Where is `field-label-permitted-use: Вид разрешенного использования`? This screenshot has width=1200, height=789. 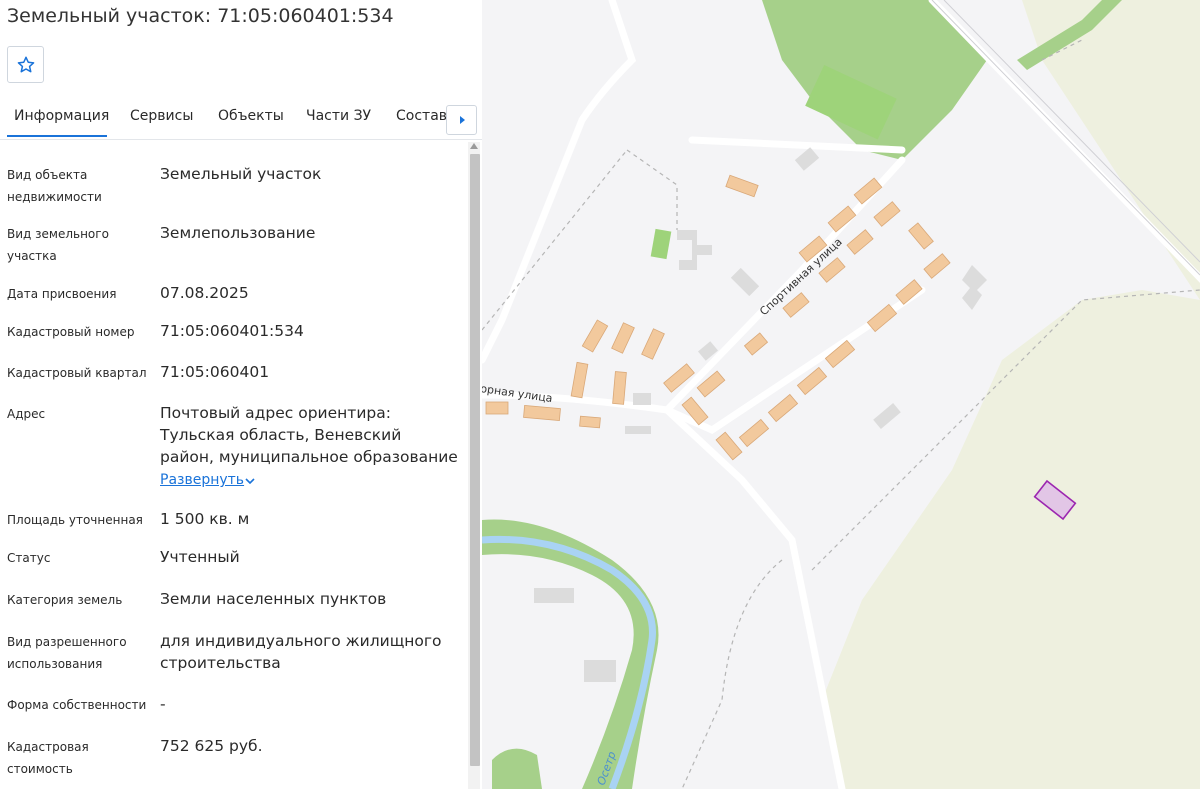
field-label-permitted-use: Вид разрешенного использования is located at coordinates (67, 653).